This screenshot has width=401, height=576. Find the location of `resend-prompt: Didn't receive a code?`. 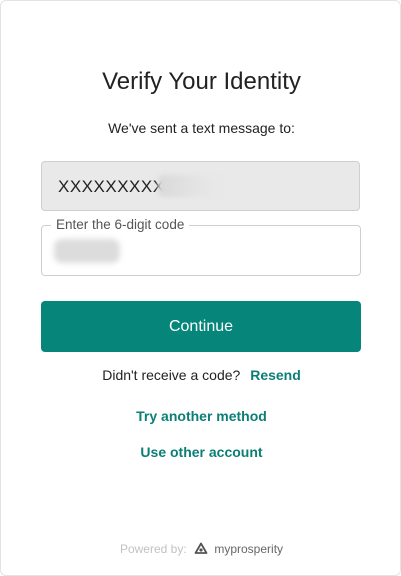

resend-prompt: Didn't receive a code? is located at coordinates (171, 375).